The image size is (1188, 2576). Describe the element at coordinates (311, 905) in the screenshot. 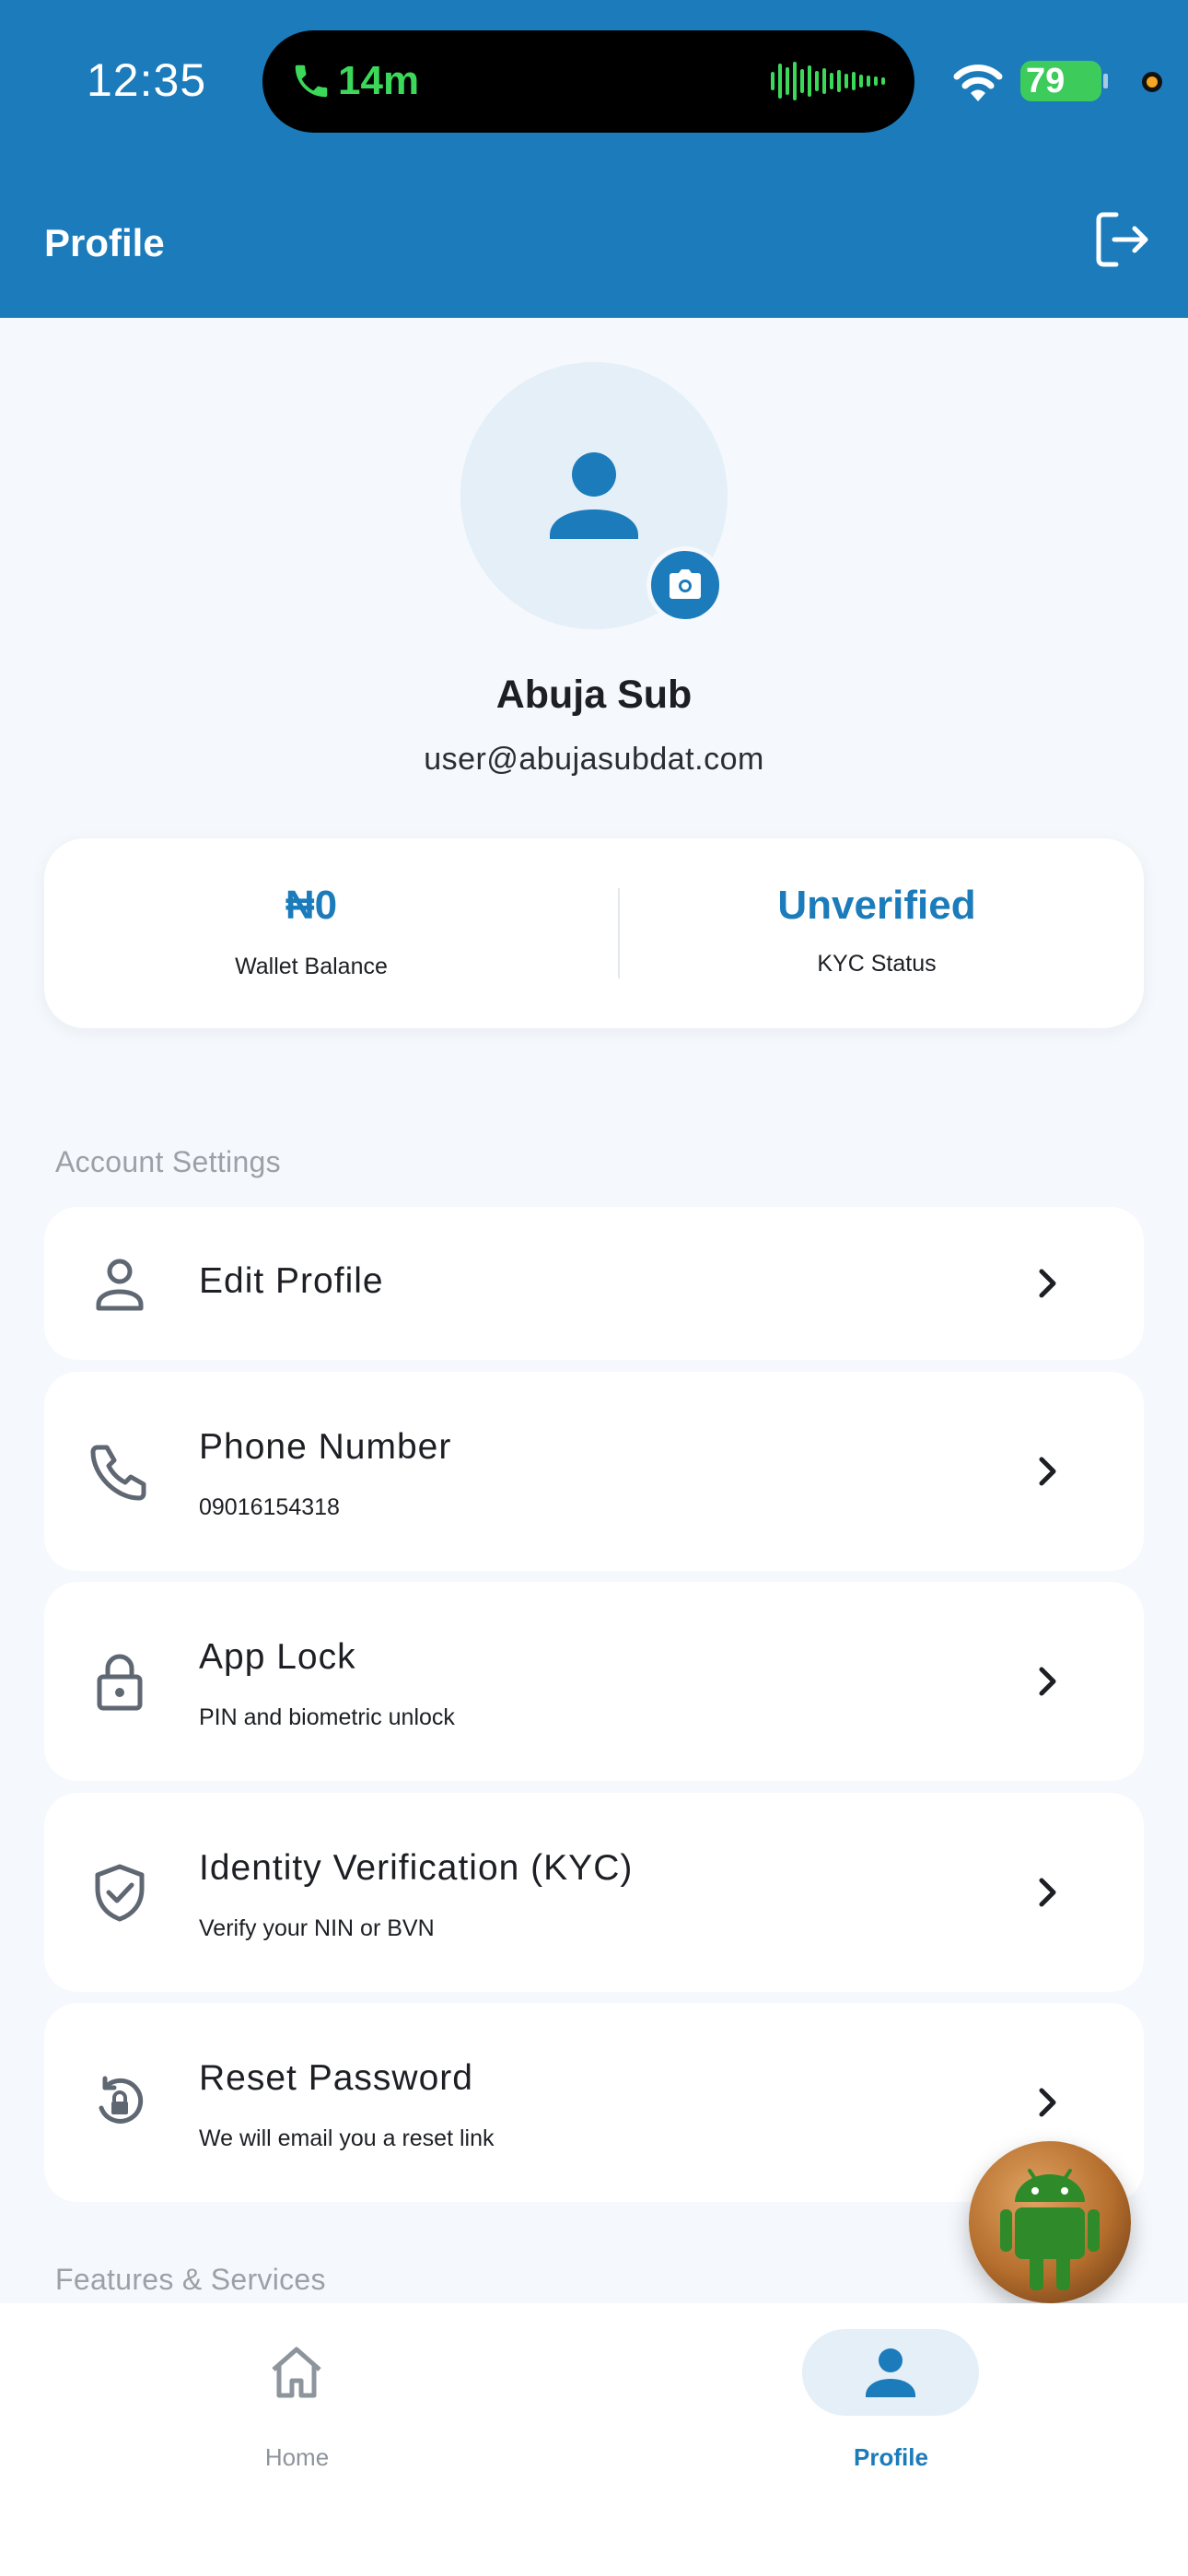

I see `wallet-balance-value: ₦0` at that location.